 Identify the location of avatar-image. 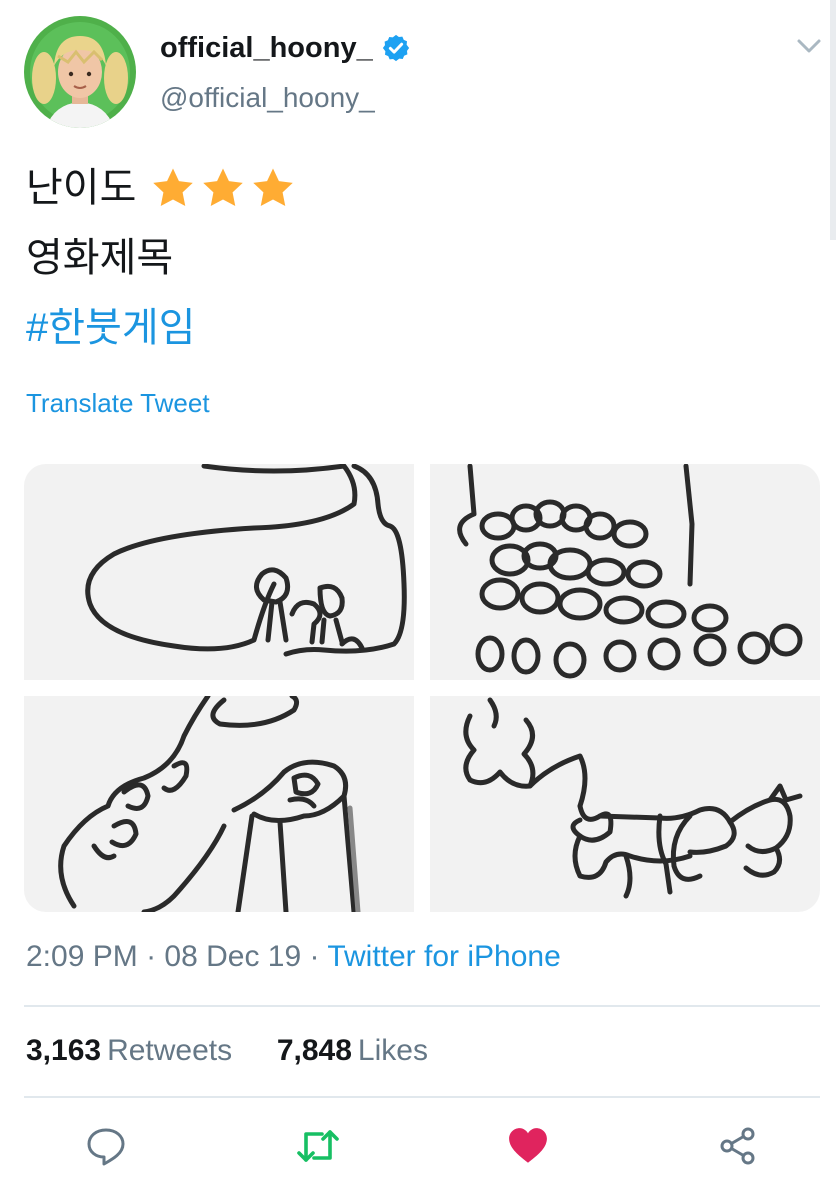
(80, 72).